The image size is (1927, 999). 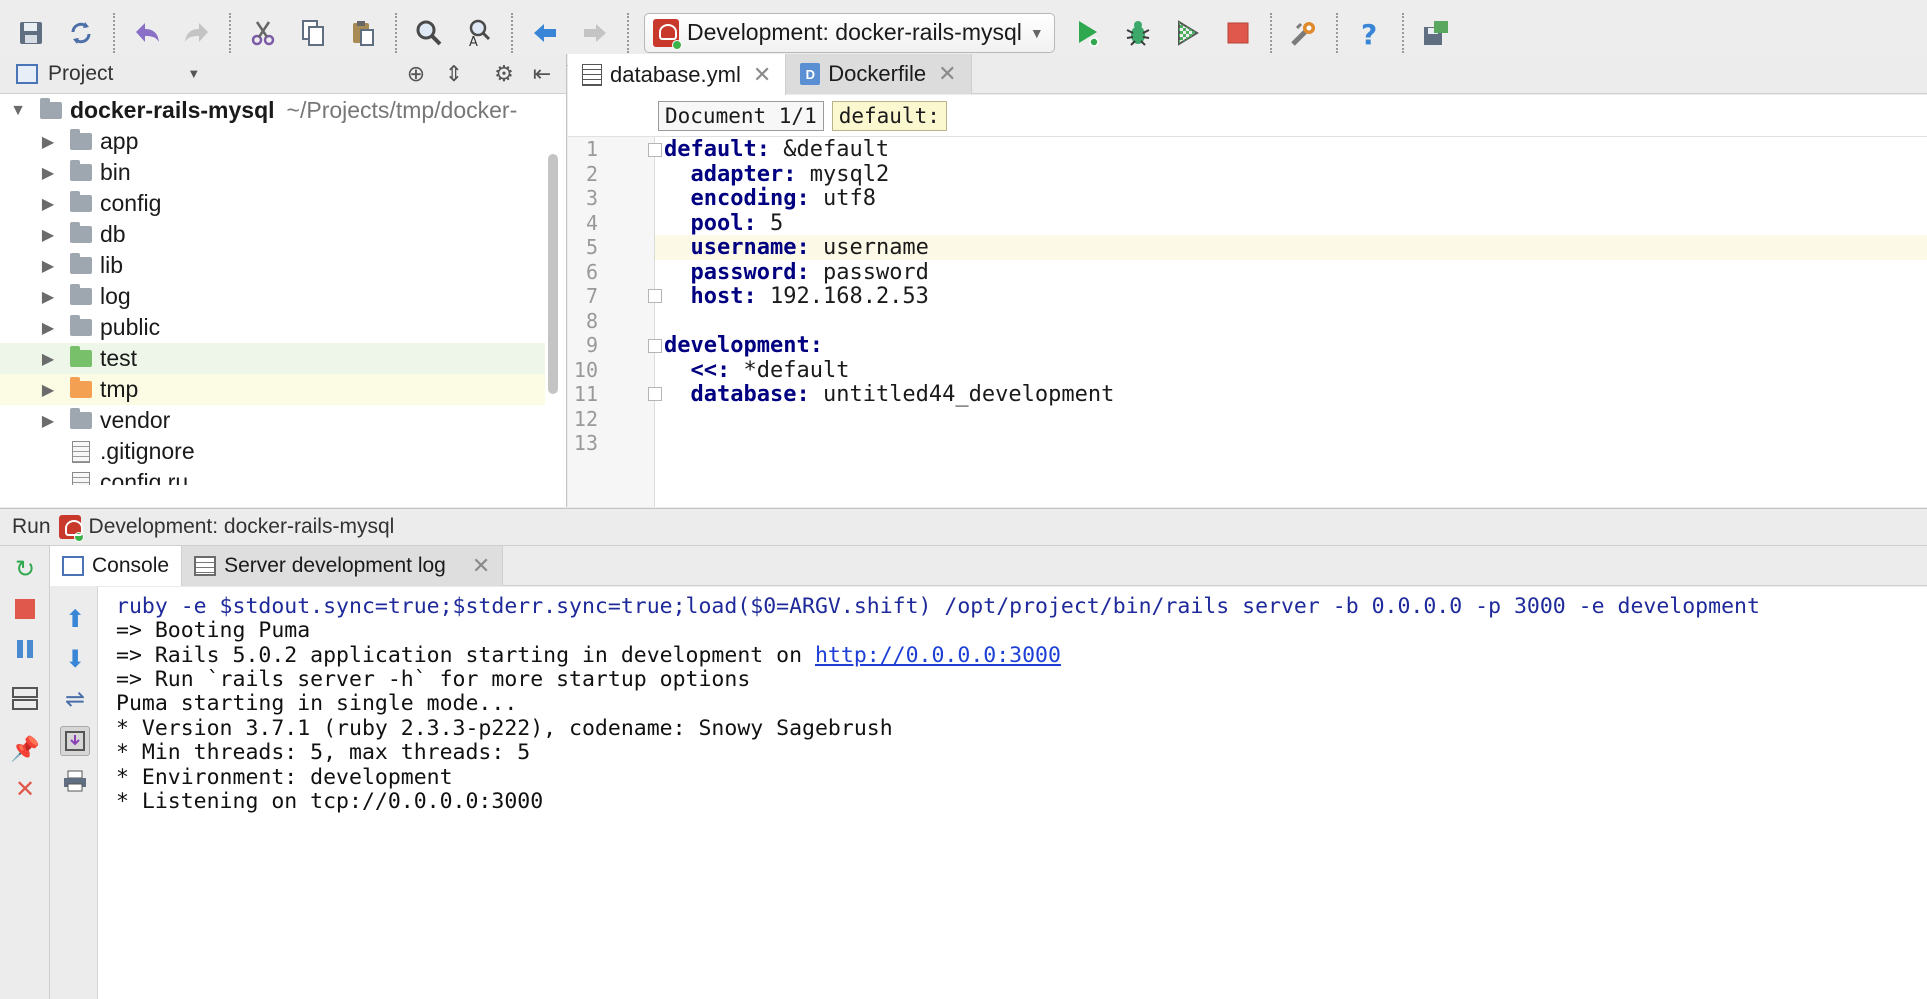 What do you see at coordinates (81, 33) in the screenshot?
I see `sync-icon` at bounding box center [81, 33].